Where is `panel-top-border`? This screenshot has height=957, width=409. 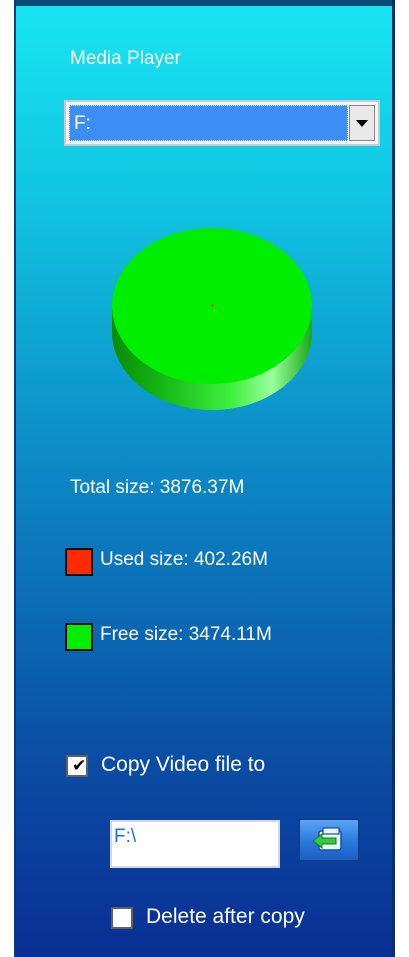 panel-top-border is located at coordinates (204, 3).